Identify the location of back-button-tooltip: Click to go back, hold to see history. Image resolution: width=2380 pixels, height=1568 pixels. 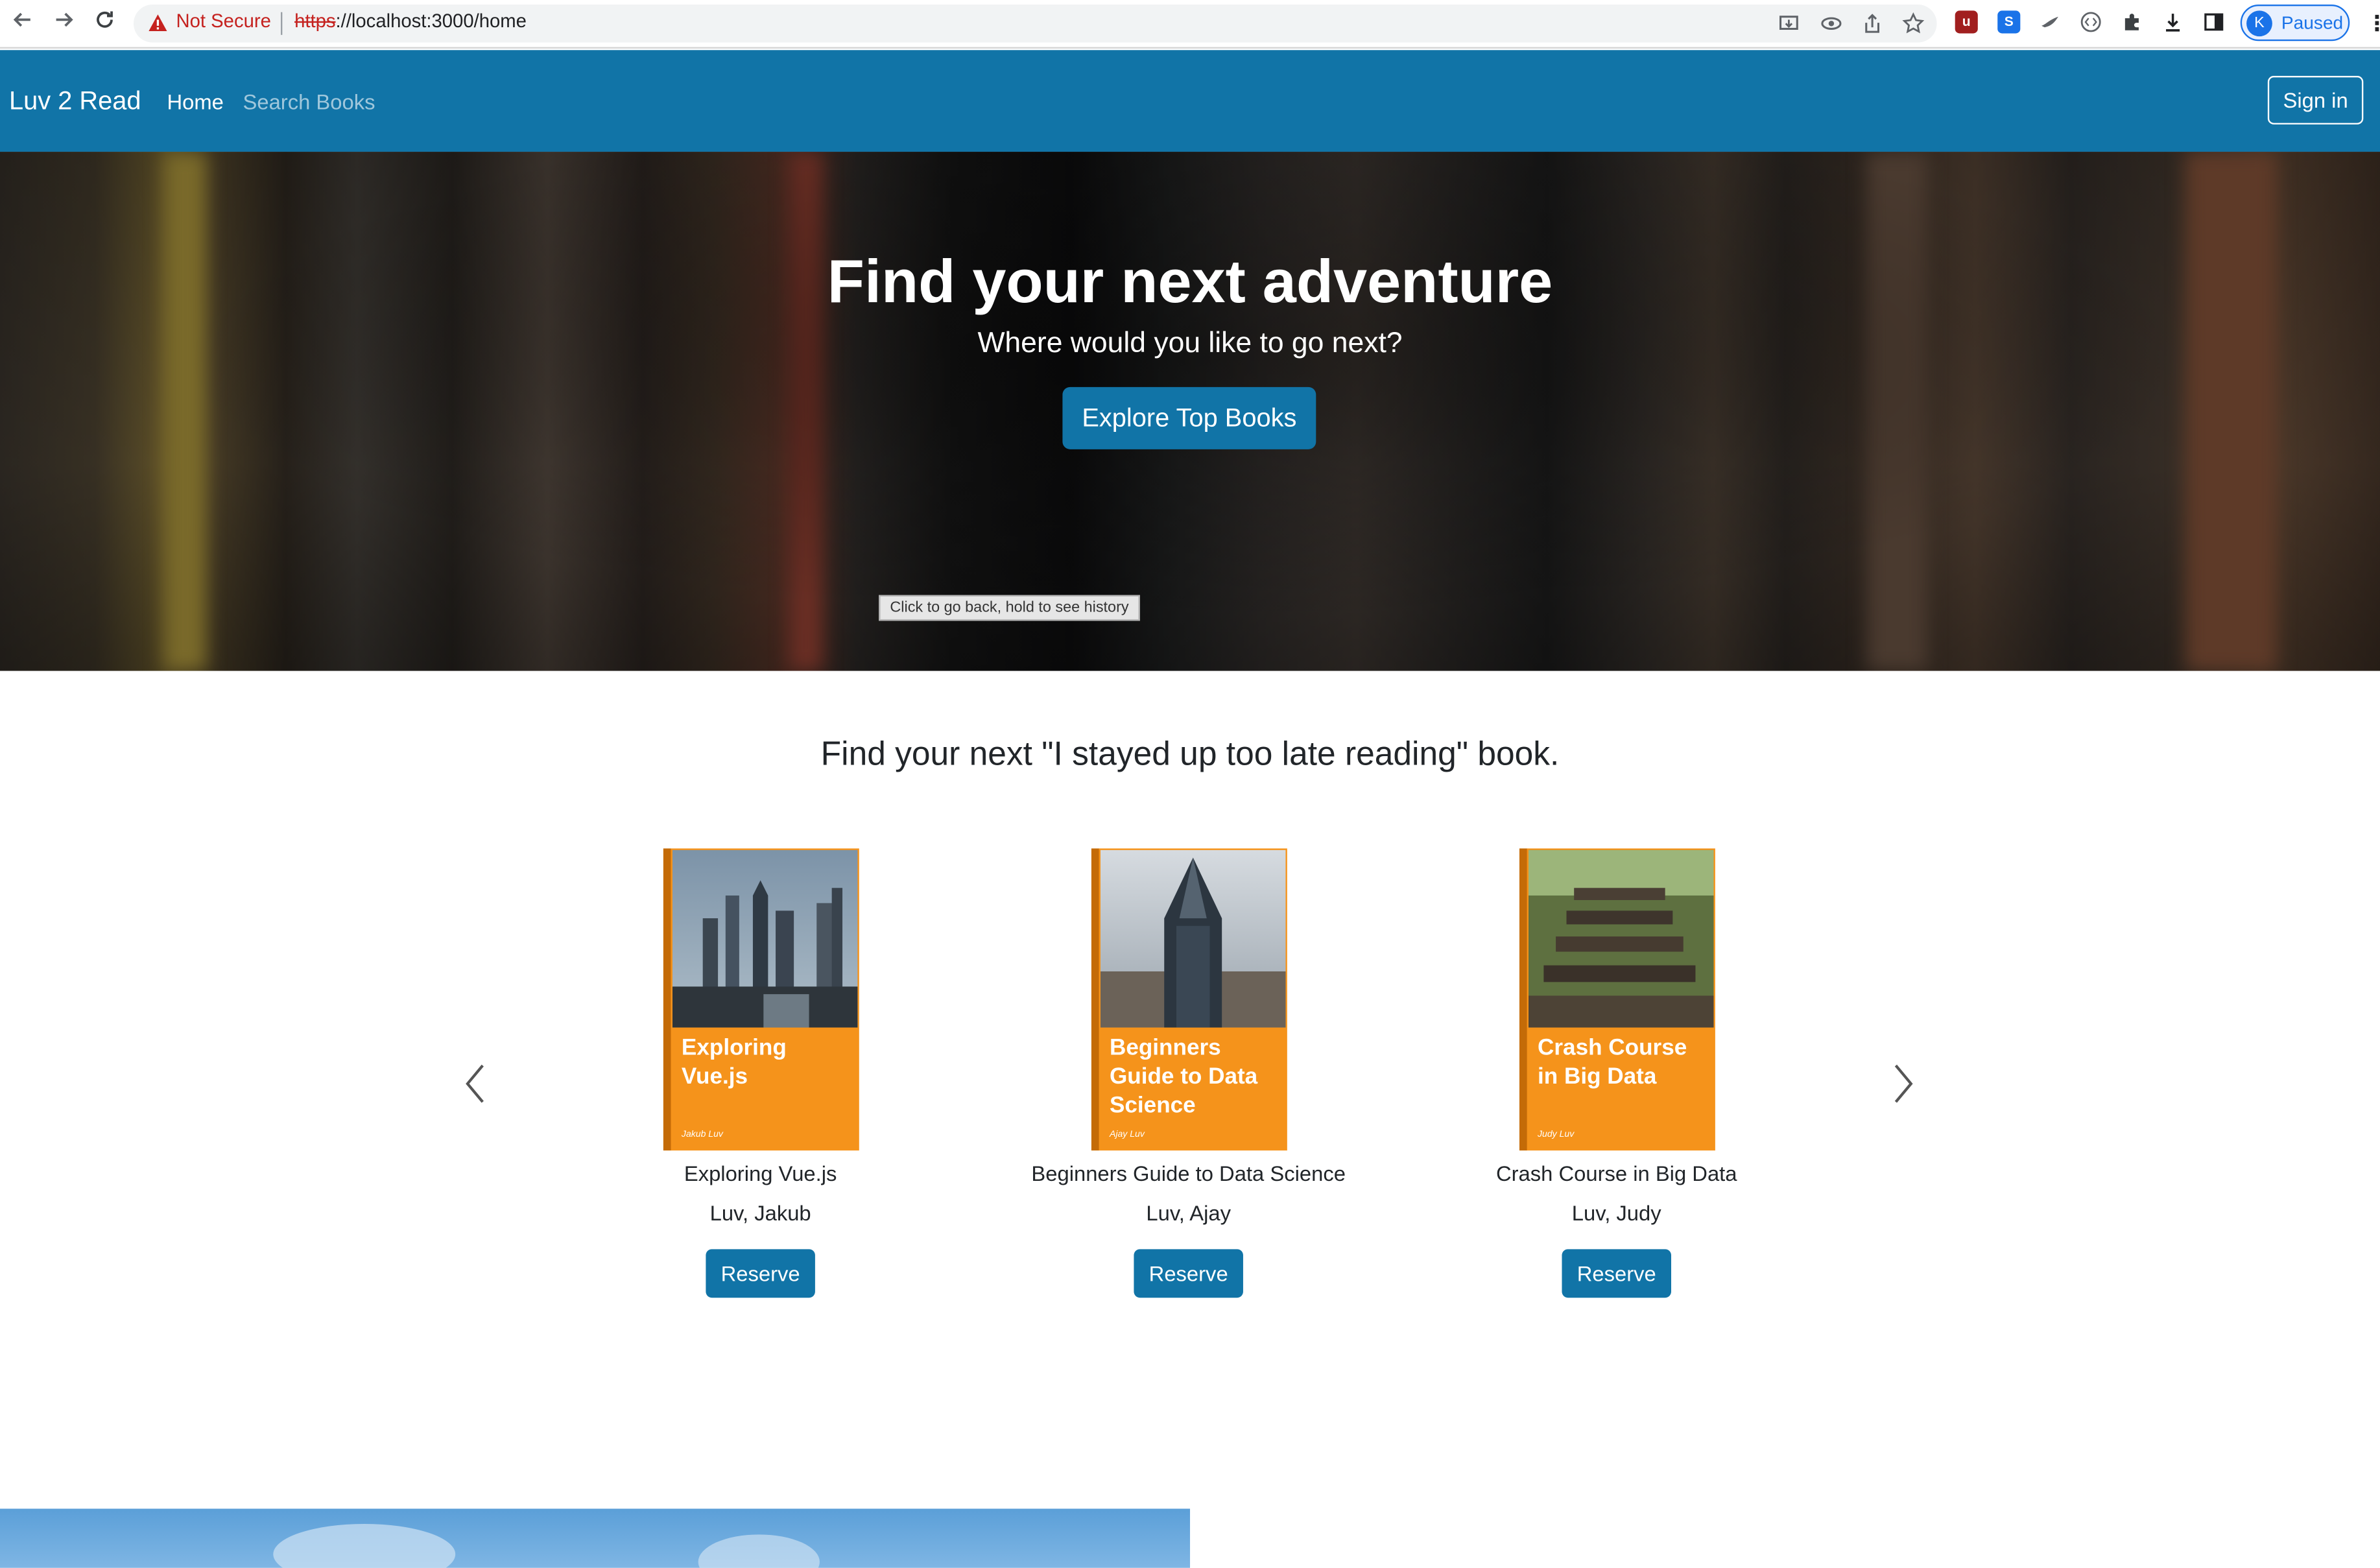
(1009, 608).